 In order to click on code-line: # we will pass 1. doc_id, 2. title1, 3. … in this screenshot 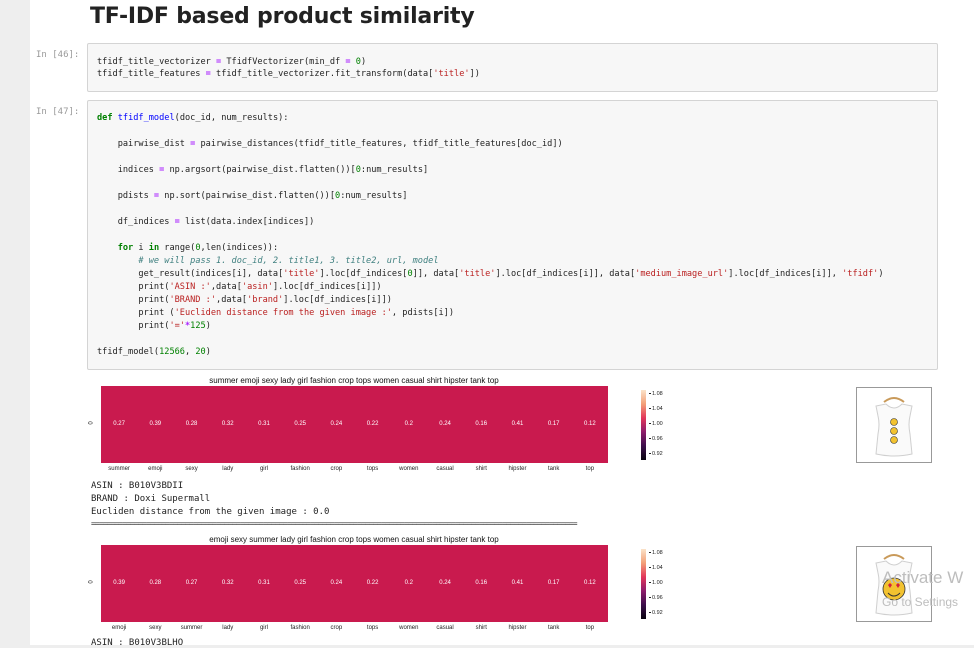, I will do `click(288, 261)`.